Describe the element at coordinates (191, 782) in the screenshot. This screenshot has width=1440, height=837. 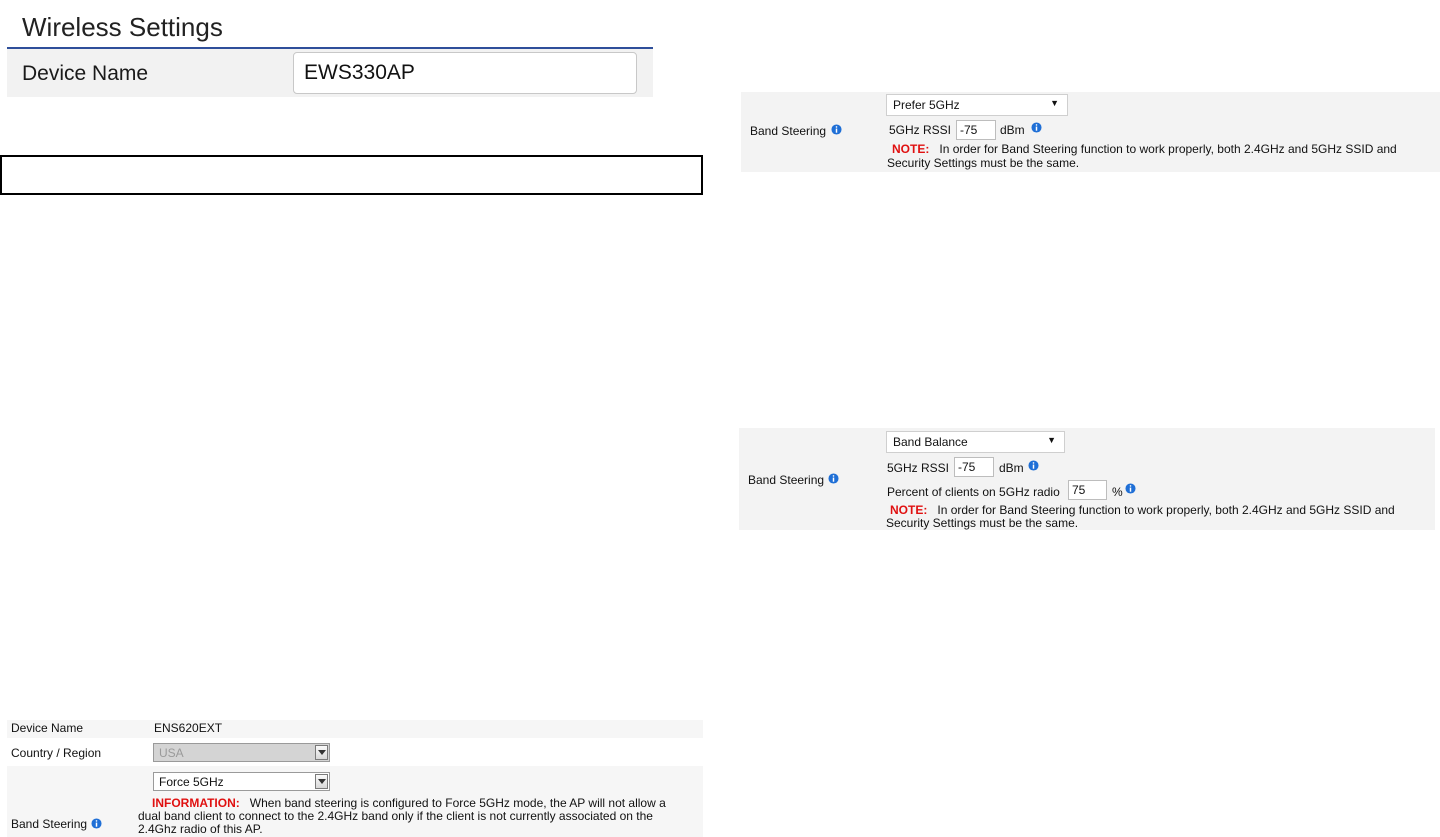
I see `band-steering-mode-value: Force 5GHz` at that location.